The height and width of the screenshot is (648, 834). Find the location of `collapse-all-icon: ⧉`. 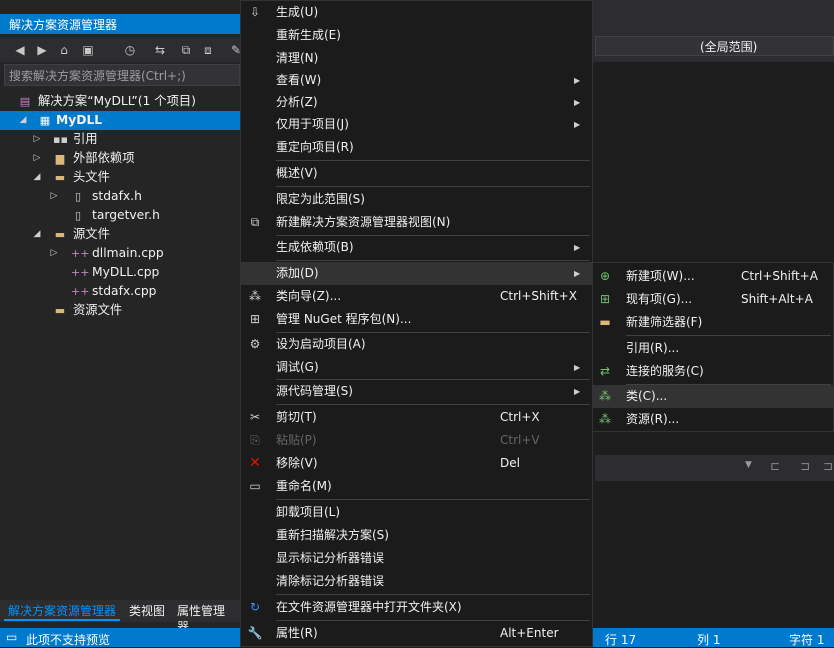

collapse-all-icon: ⧉ is located at coordinates (186, 50).